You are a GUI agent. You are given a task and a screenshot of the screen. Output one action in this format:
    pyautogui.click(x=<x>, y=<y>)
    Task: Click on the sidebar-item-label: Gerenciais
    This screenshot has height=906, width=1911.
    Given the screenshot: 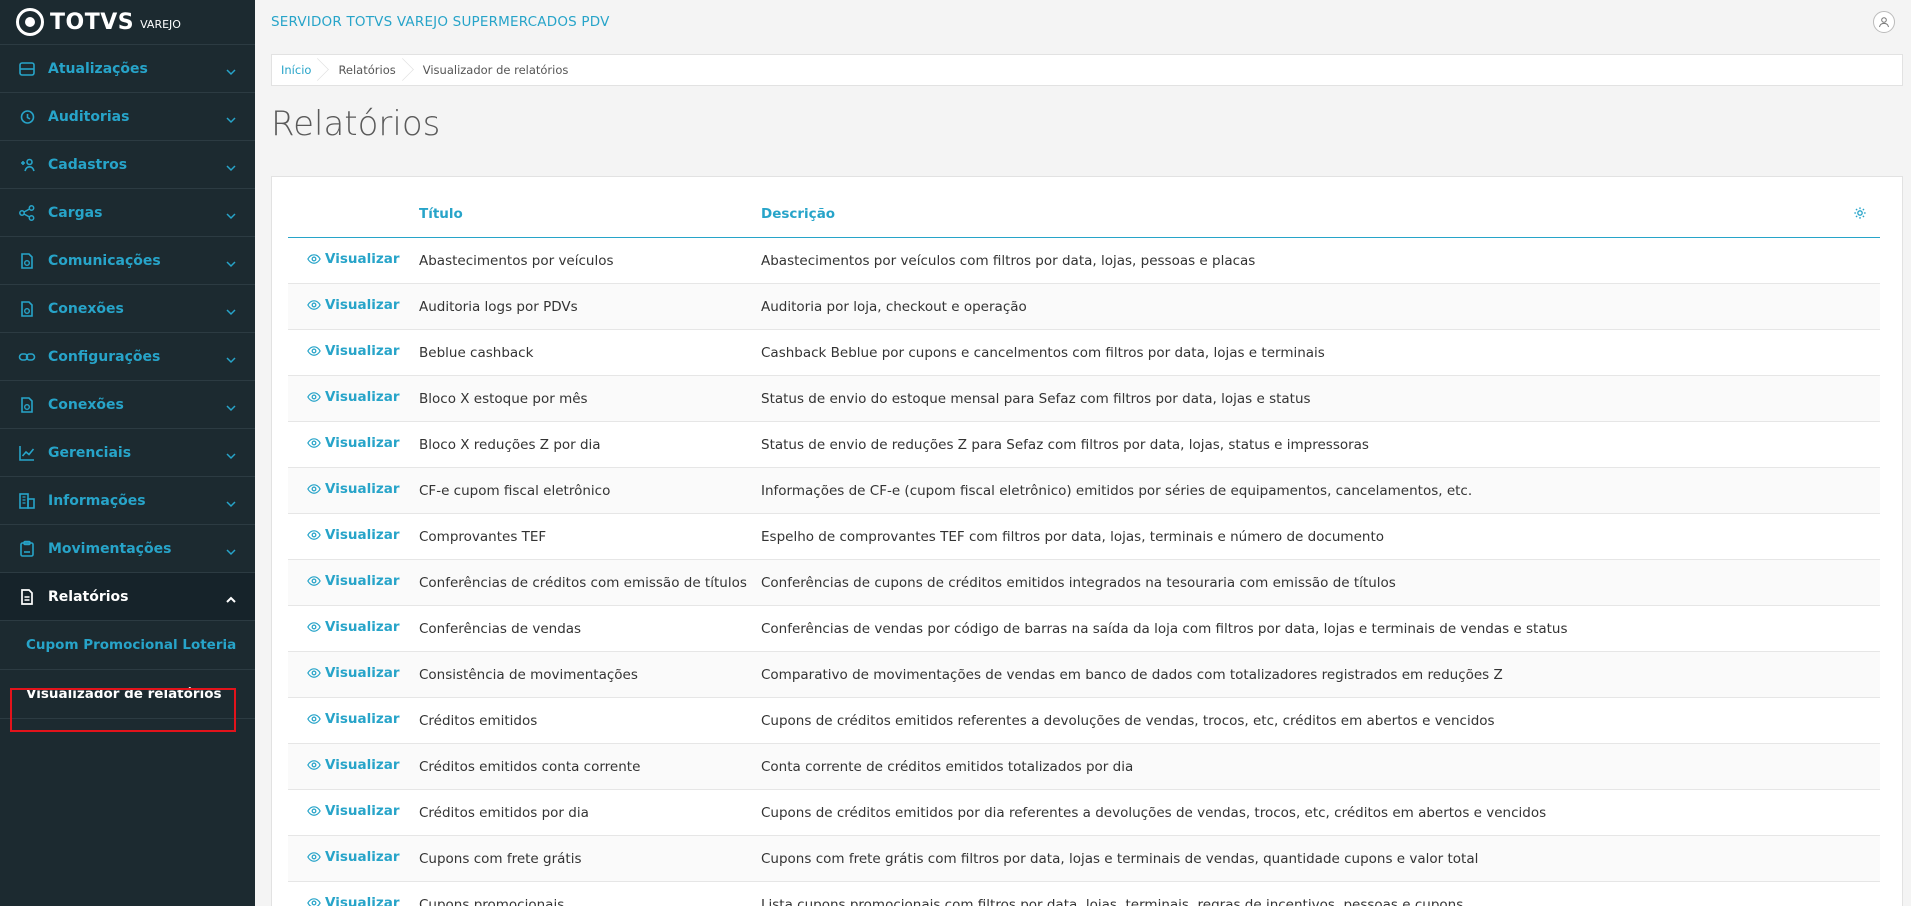 What is the action you would take?
    pyautogui.click(x=90, y=452)
    